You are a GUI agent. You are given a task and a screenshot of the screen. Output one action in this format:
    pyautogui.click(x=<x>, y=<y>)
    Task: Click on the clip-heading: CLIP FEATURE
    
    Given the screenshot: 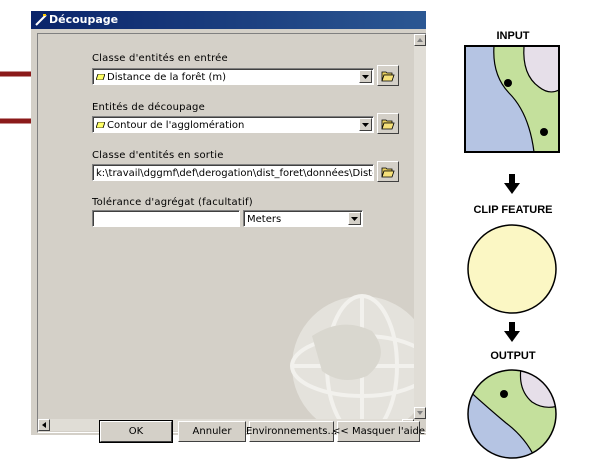 What is the action you would take?
    pyautogui.click(x=513, y=210)
    